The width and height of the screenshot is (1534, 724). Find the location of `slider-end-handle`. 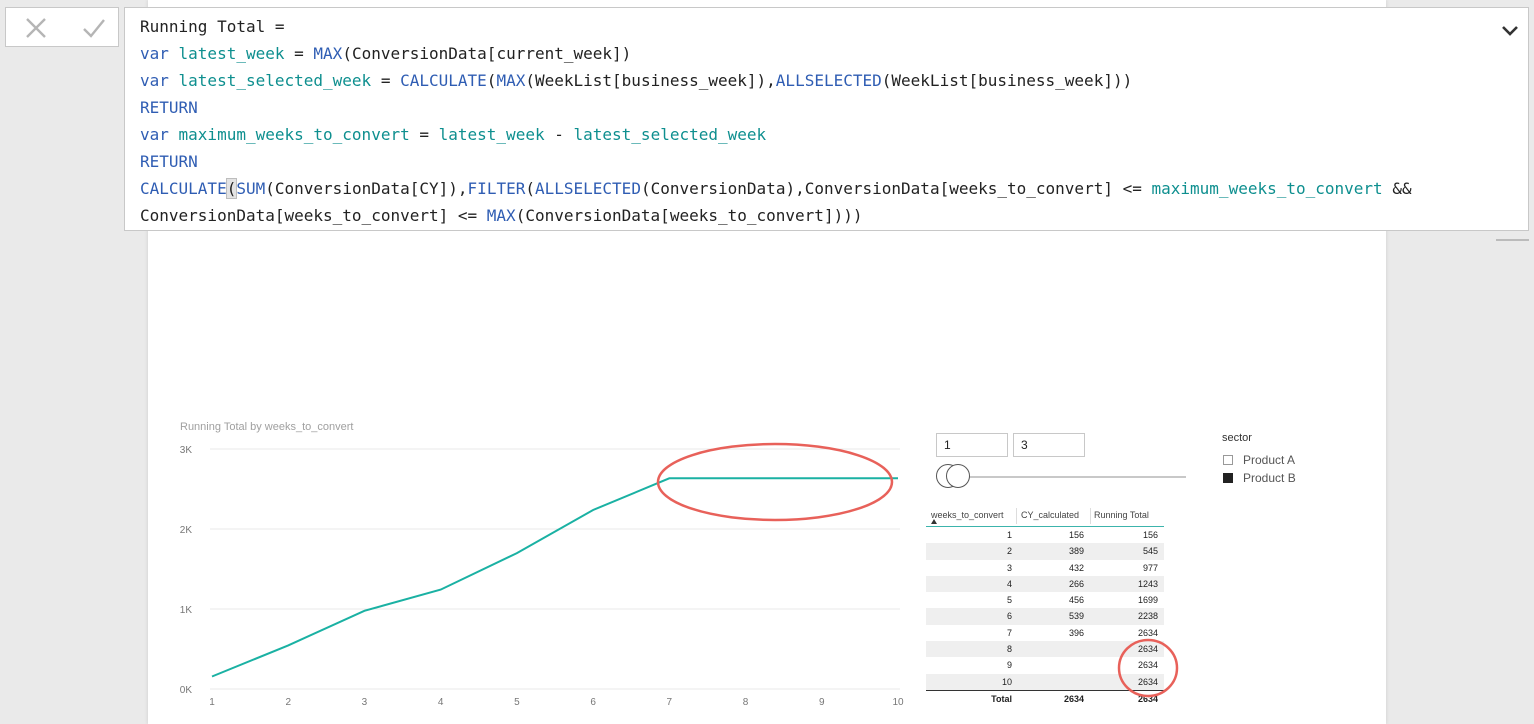

slider-end-handle is located at coordinates (958, 476).